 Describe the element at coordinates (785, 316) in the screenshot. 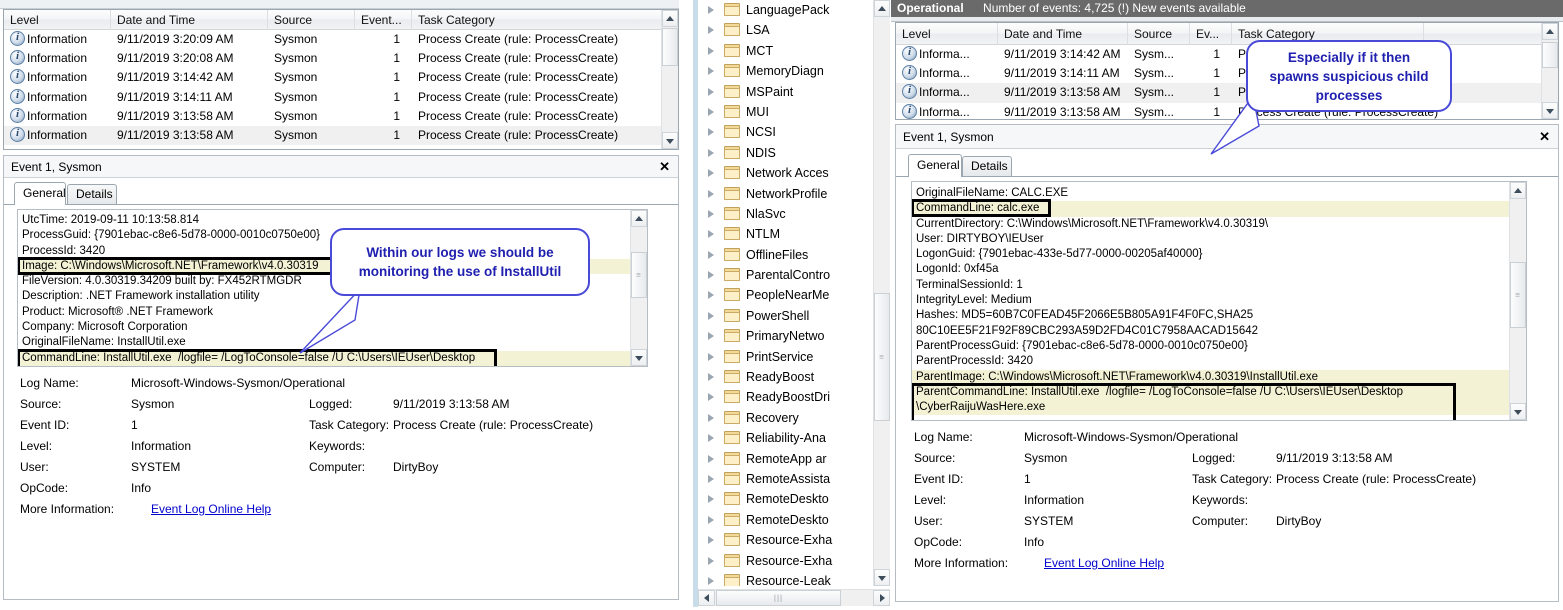

I see `tree-item: PowerShell` at that location.